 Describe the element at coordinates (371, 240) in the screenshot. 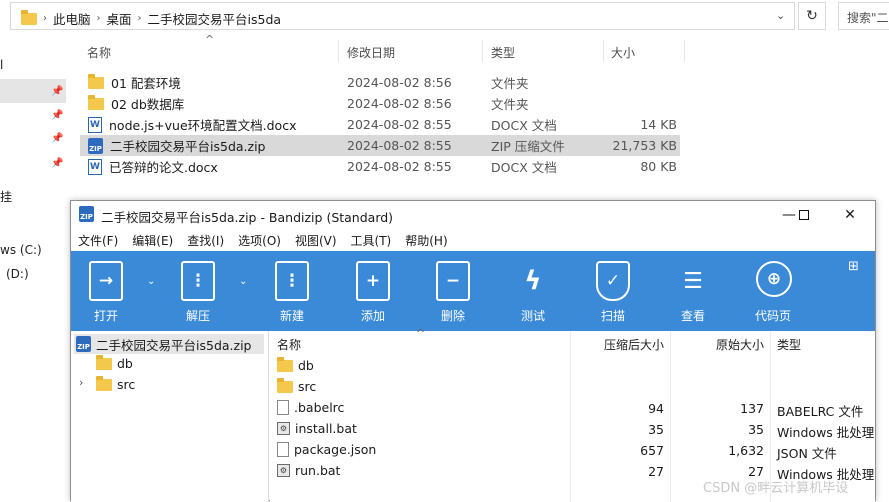

I see `menu-tools: 工具(T)` at that location.